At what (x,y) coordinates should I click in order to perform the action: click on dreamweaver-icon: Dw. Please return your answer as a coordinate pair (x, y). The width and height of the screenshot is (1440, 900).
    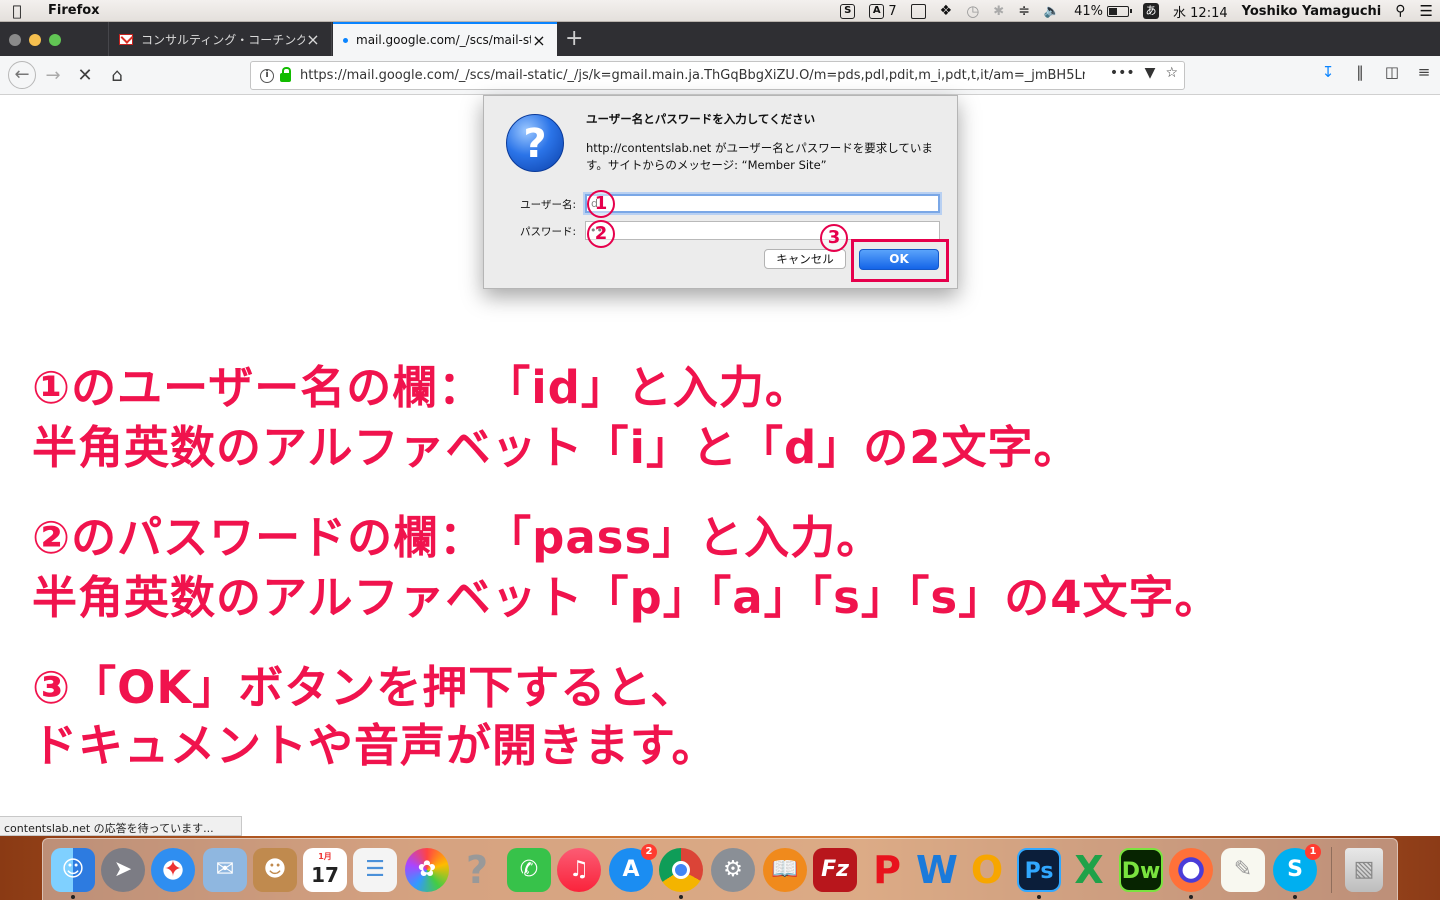
    Looking at the image, I should click on (1141, 870).